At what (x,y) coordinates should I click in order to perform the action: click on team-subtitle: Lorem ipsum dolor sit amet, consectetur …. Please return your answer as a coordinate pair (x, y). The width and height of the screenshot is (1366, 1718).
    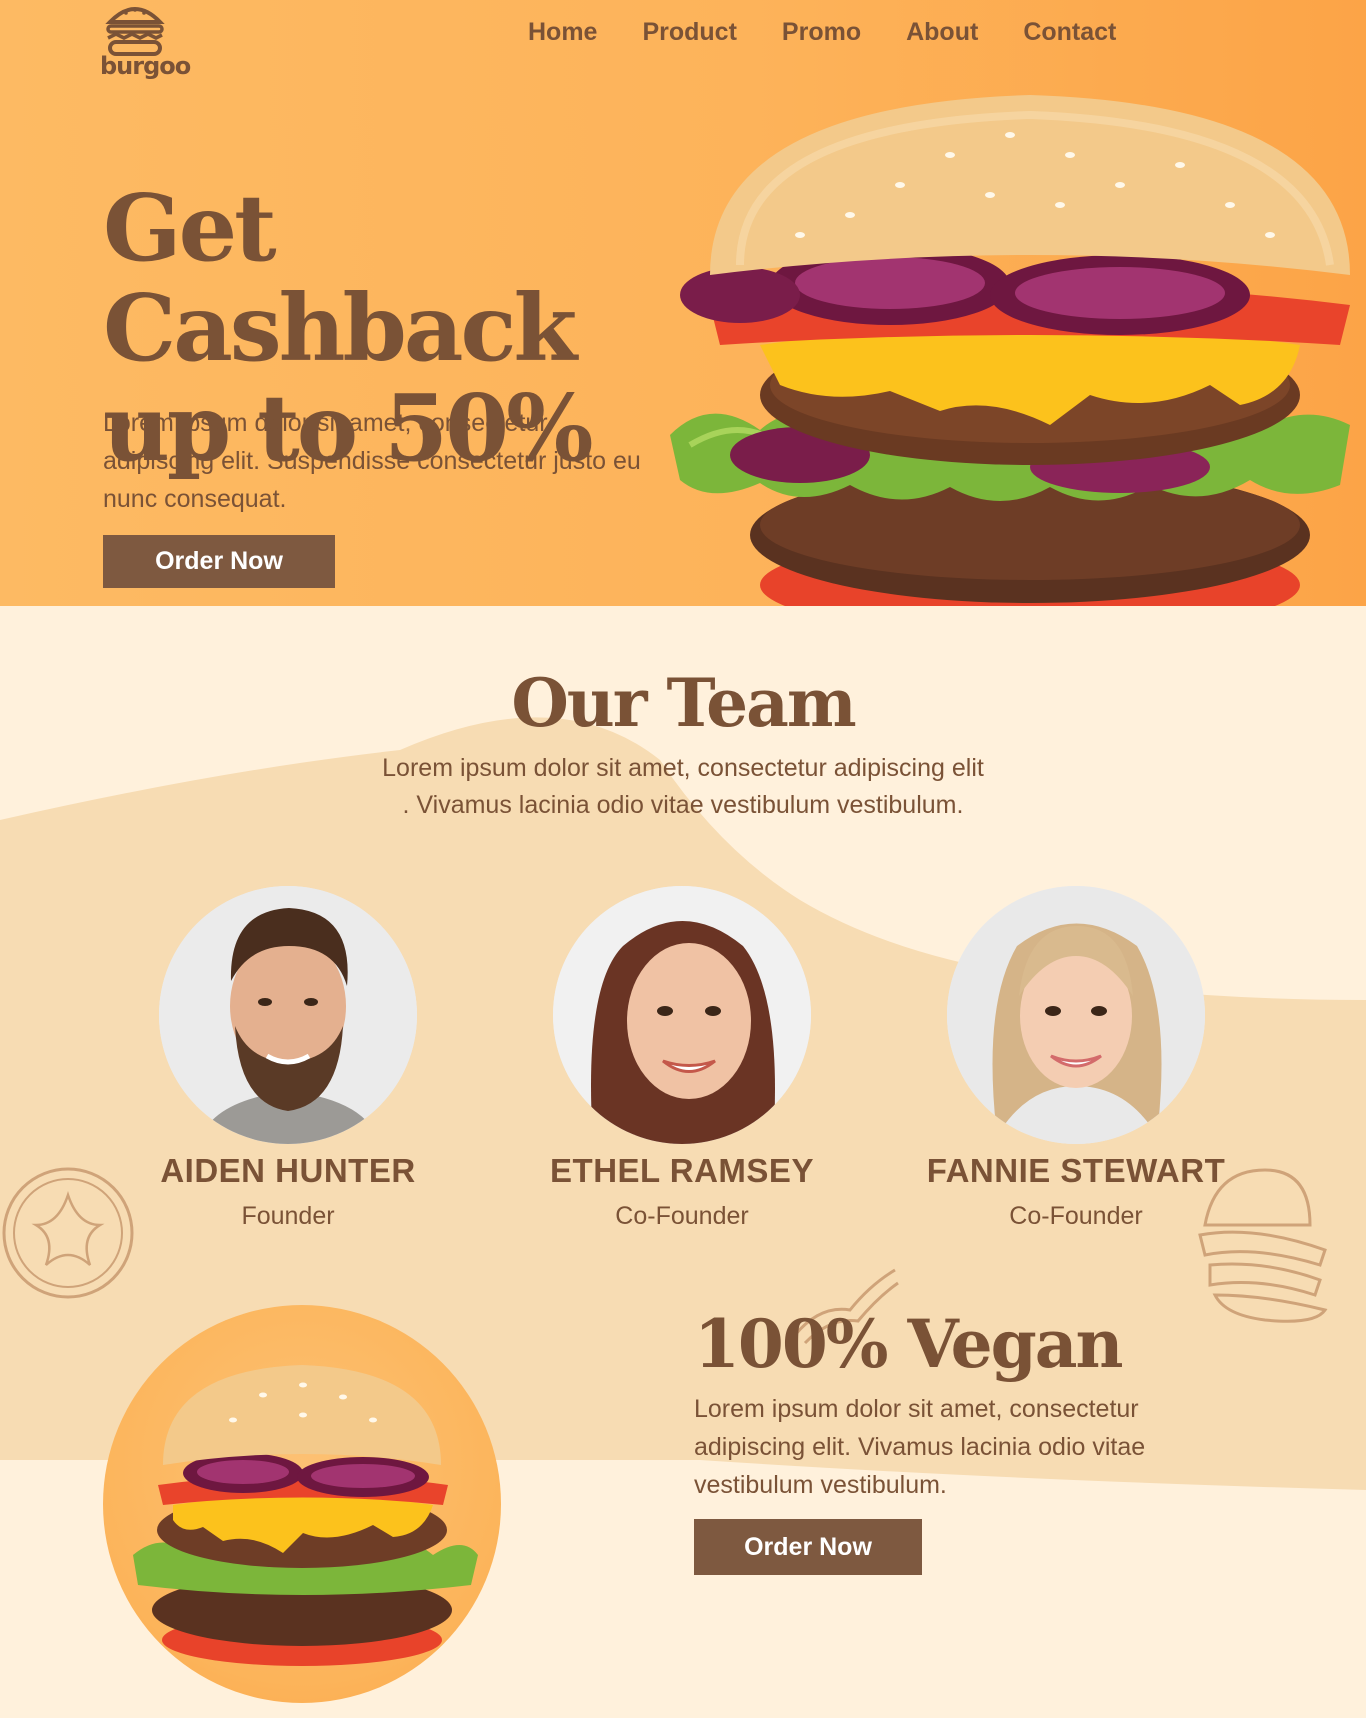
    Looking at the image, I should click on (683, 787).